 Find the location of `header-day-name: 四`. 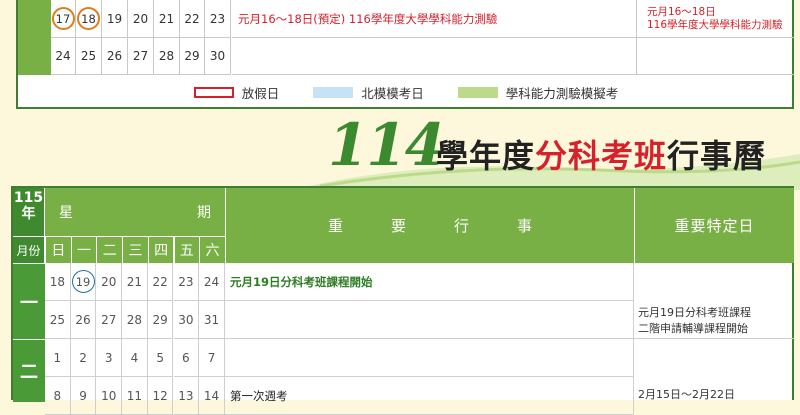

header-day-name: 四 is located at coordinates (160, 249).